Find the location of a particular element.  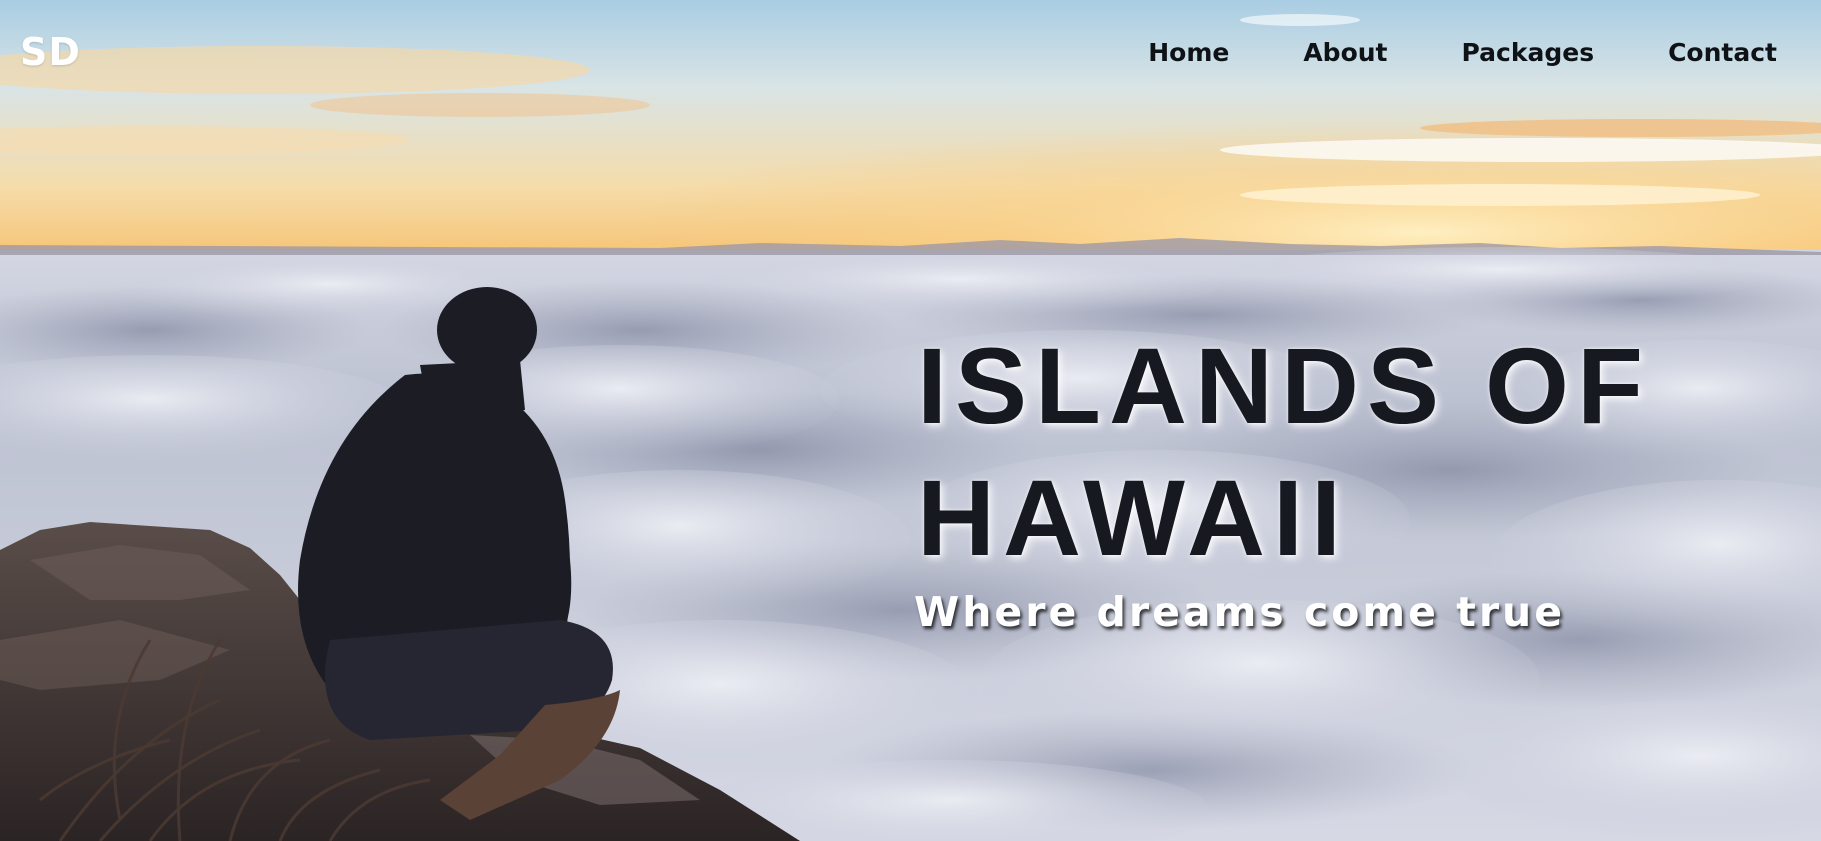

hero-subtitle: Where dreams come true is located at coordinates (1240, 612).